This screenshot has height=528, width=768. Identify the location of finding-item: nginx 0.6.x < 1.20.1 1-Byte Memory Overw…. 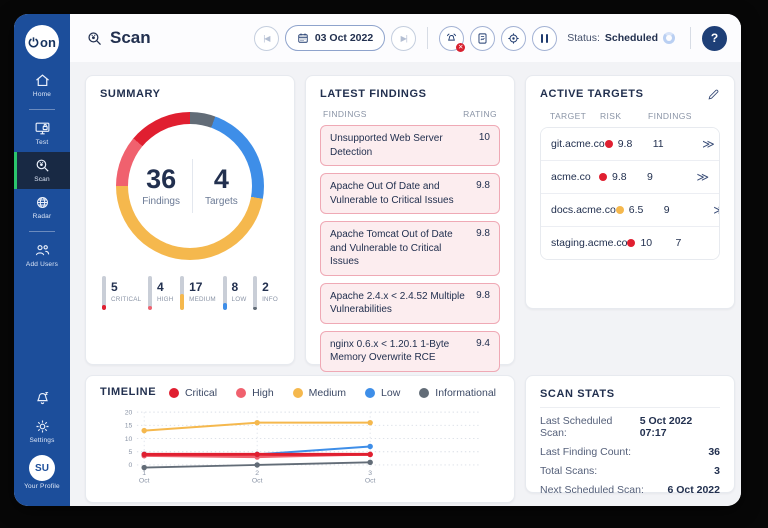
(410, 351).